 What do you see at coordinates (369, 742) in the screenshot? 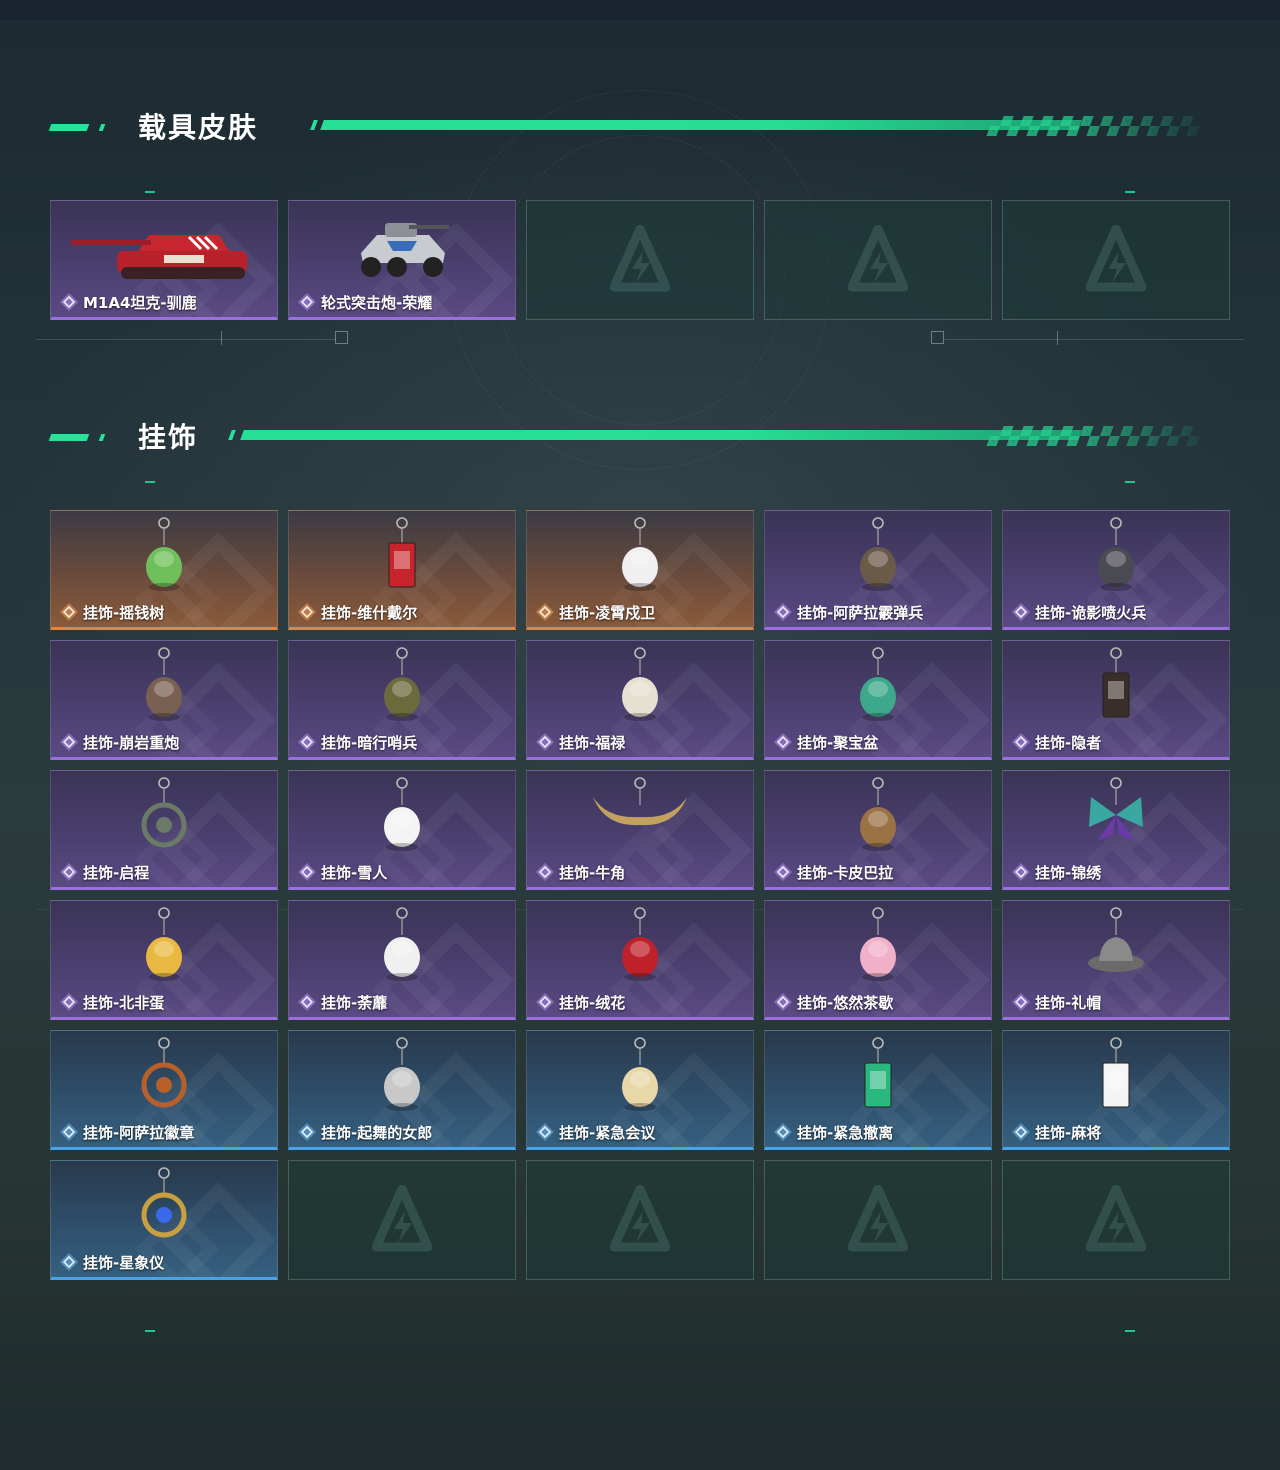
I see `item-name: 挂饰-暗行哨兵` at bounding box center [369, 742].